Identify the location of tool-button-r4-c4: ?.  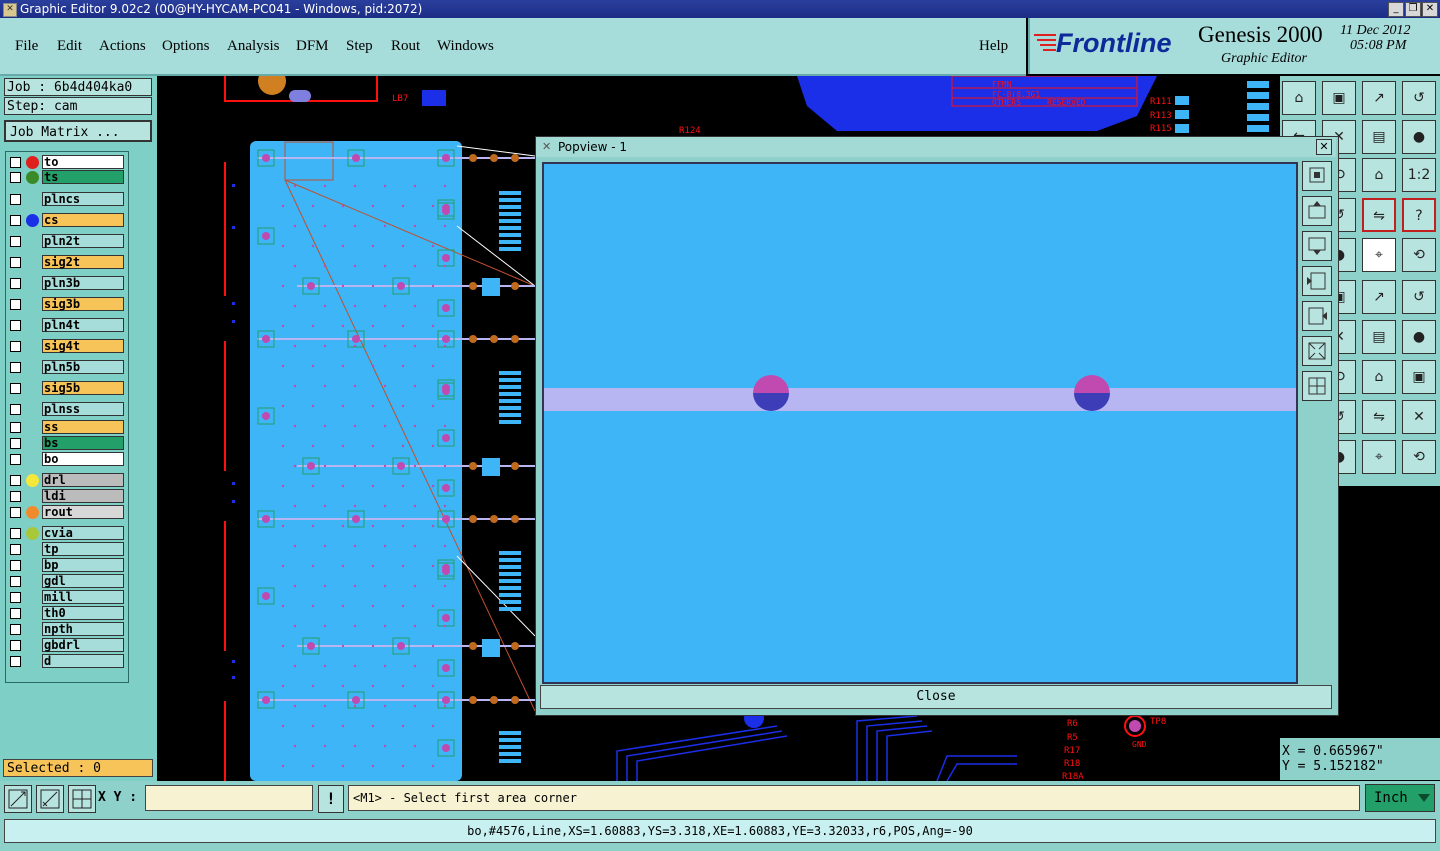
(1419, 215).